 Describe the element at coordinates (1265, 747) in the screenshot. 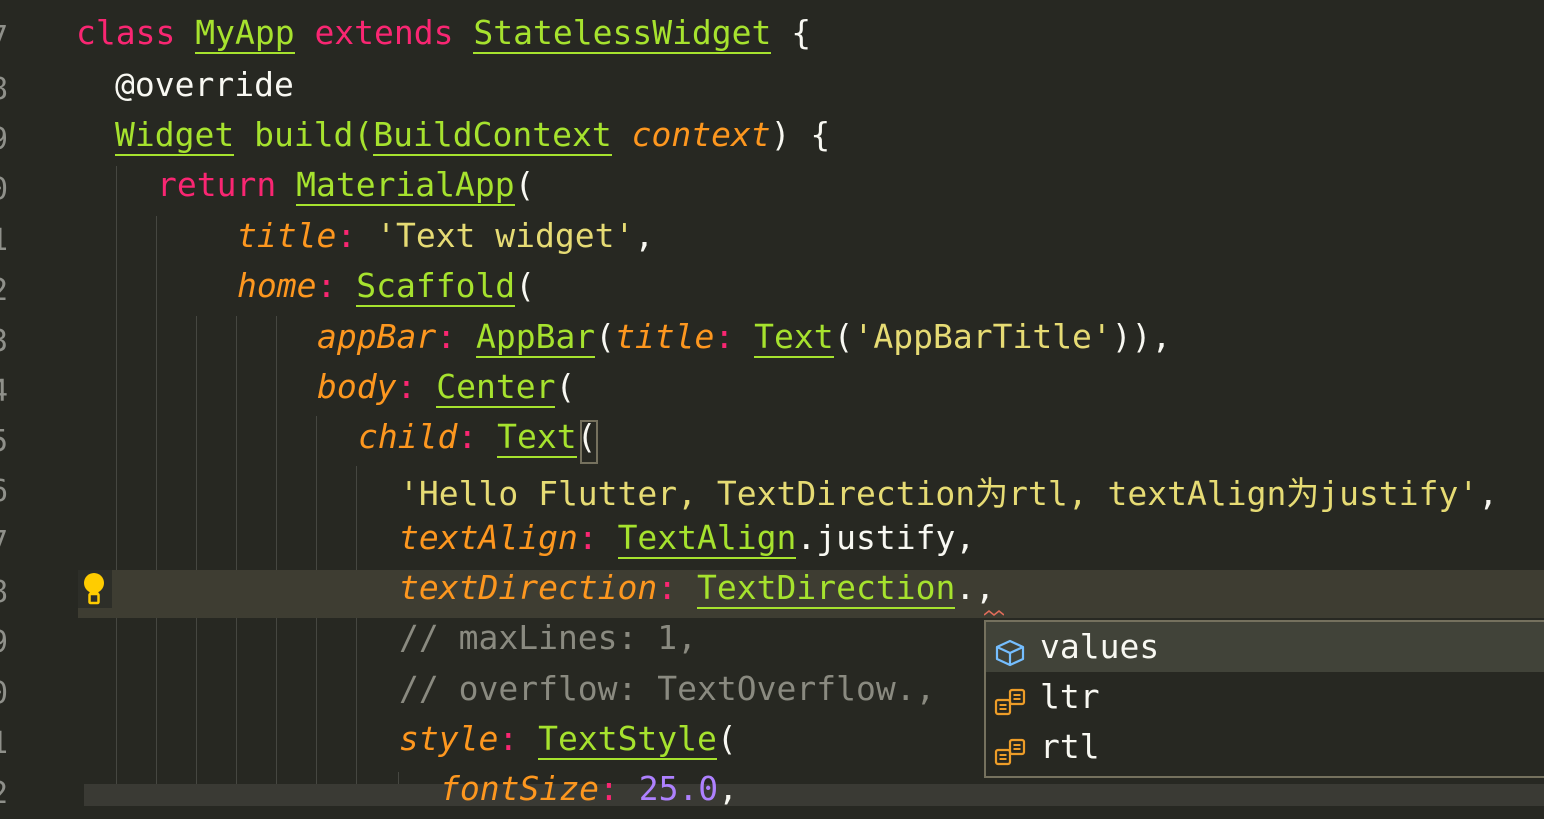

I see `suggestion-item-rtl: rtl` at that location.